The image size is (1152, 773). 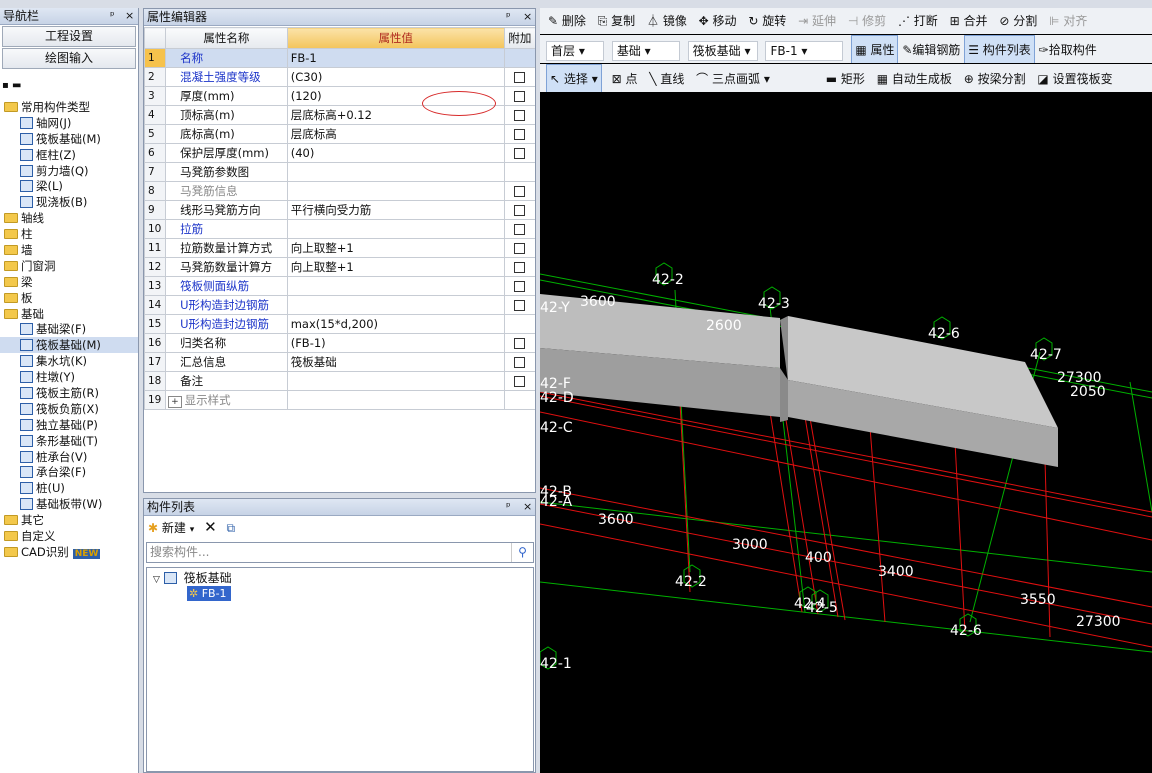 I want to click on raft-slab-left-front, so click(x=784, y=392).